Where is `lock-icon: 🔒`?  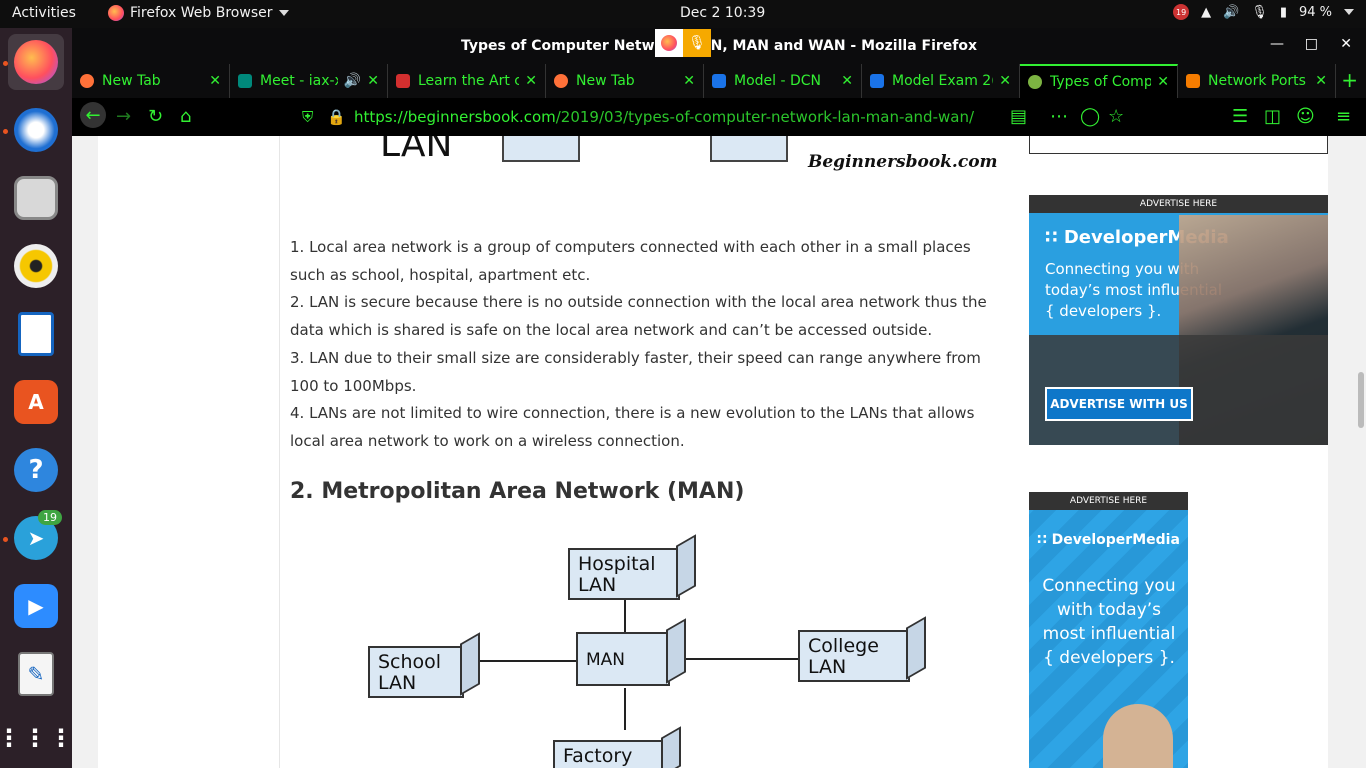 lock-icon: 🔒 is located at coordinates (336, 117).